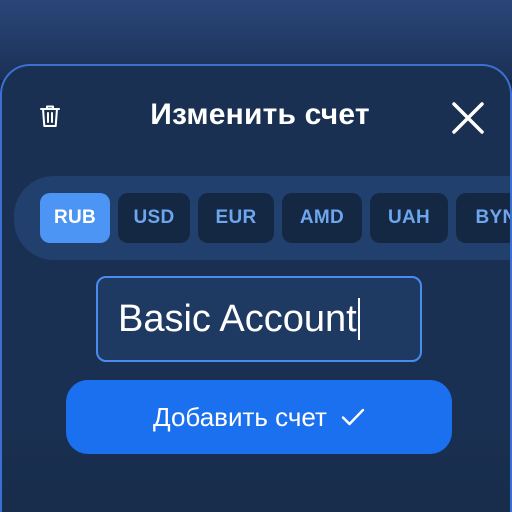 The image size is (512, 512). Describe the element at coordinates (237, 318) in the screenshot. I see `account-name-value: Basic Account` at that location.